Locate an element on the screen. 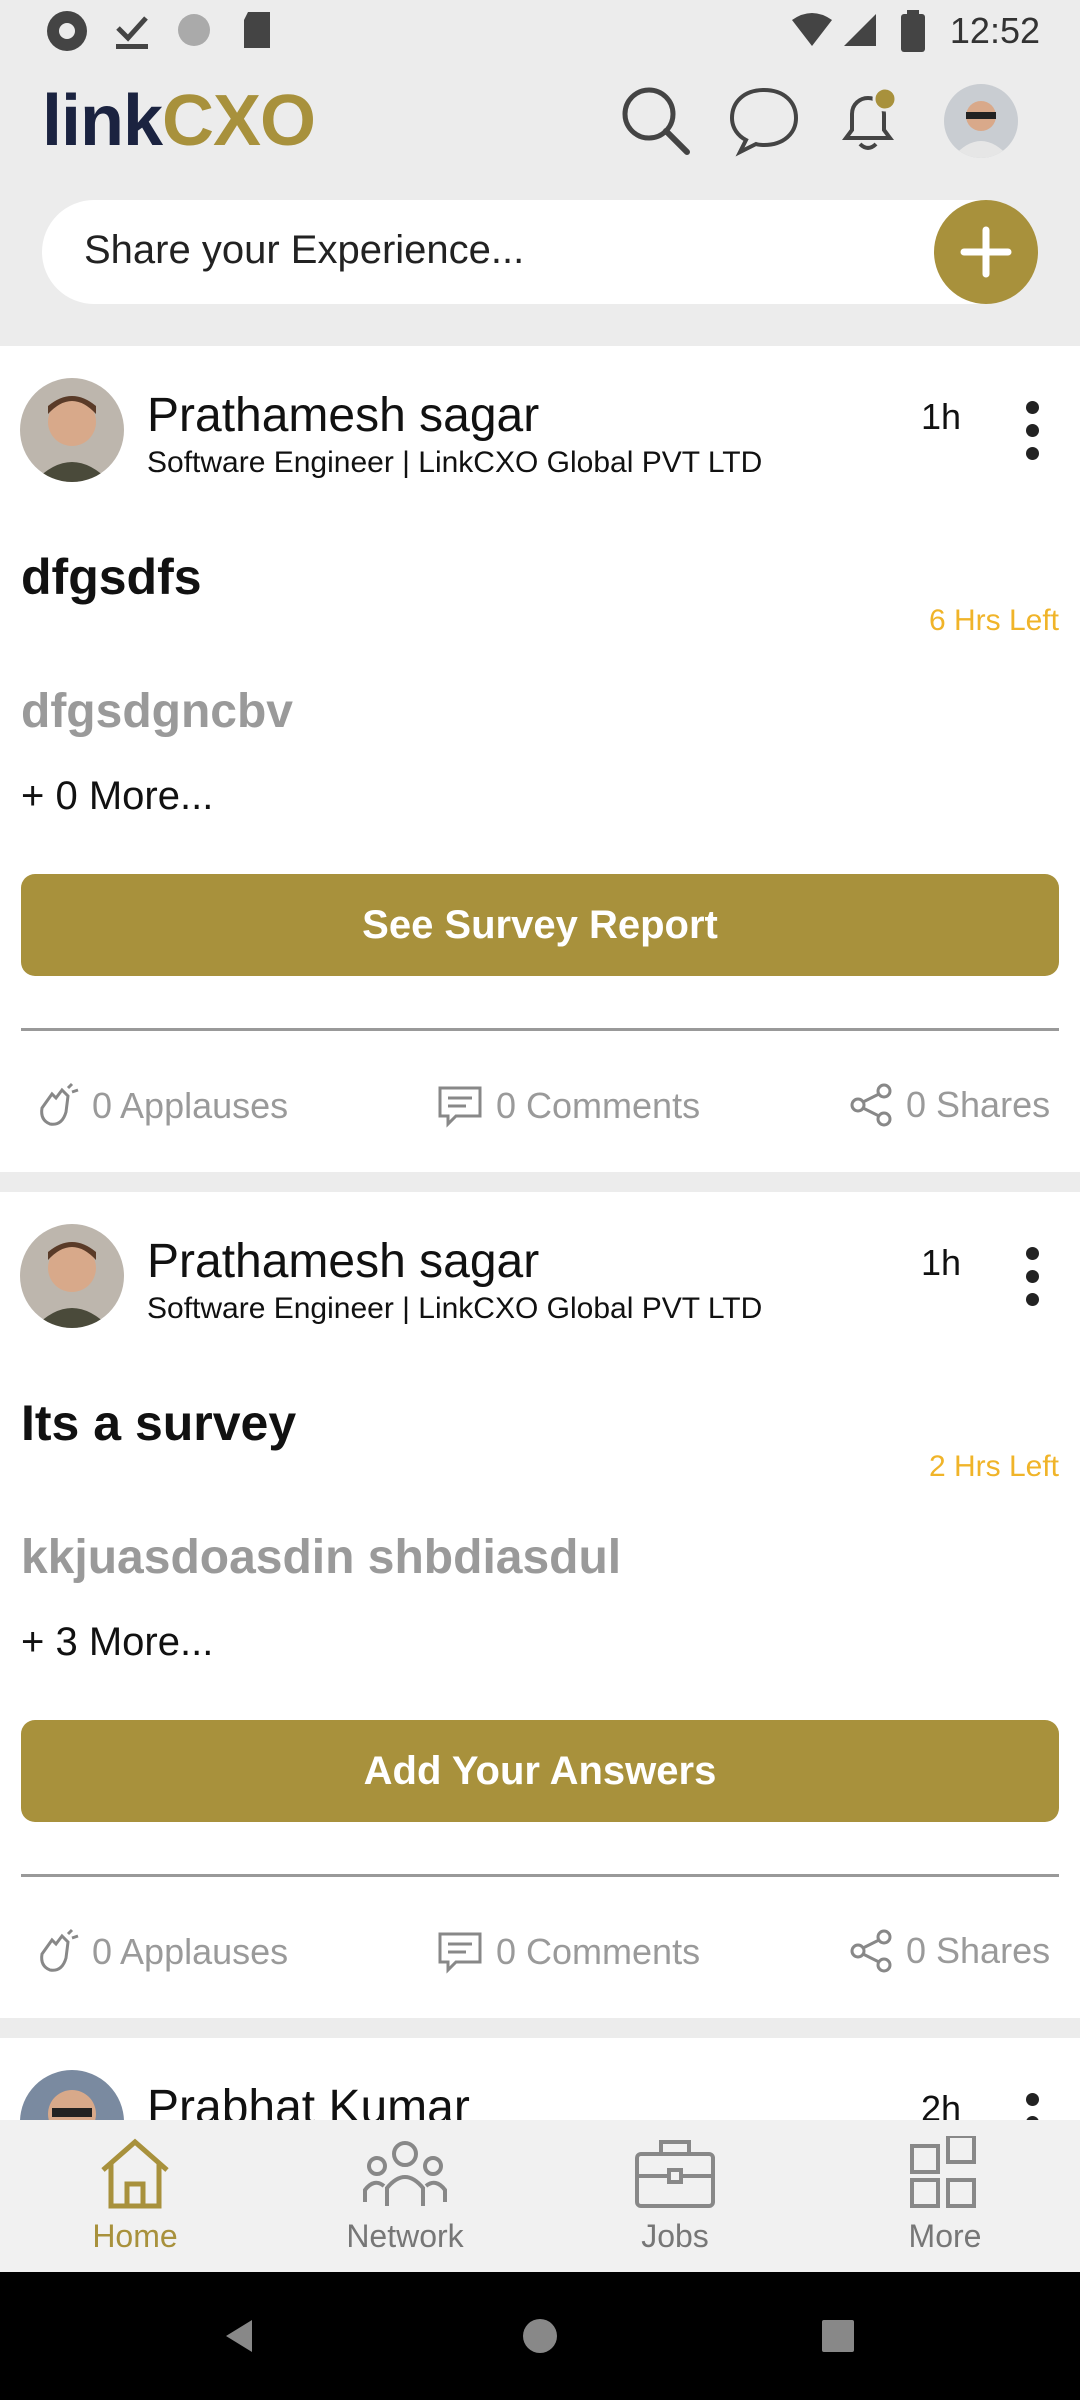 The height and width of the screenshot is (2400, 1080). app-logo: linkCXO is located at coordinates (179, 121).